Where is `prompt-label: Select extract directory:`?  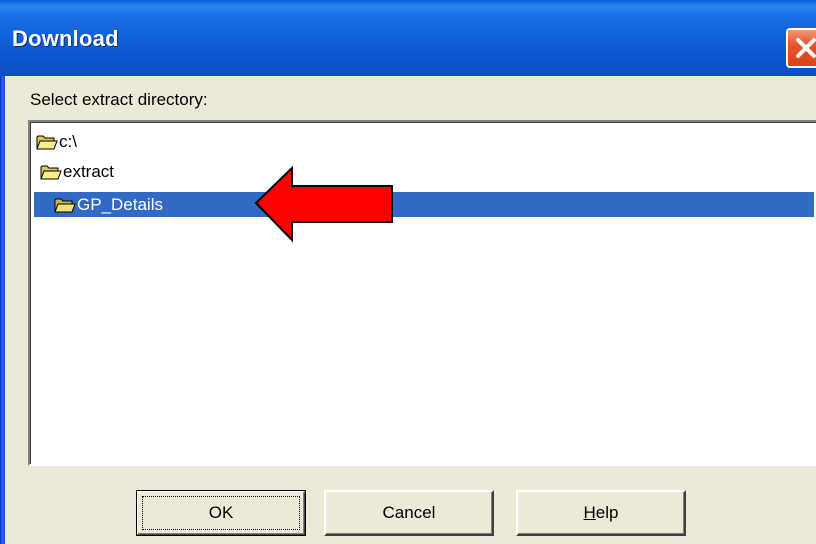 prompt-label: Select extract directory: is located at coordinates (119, 99).